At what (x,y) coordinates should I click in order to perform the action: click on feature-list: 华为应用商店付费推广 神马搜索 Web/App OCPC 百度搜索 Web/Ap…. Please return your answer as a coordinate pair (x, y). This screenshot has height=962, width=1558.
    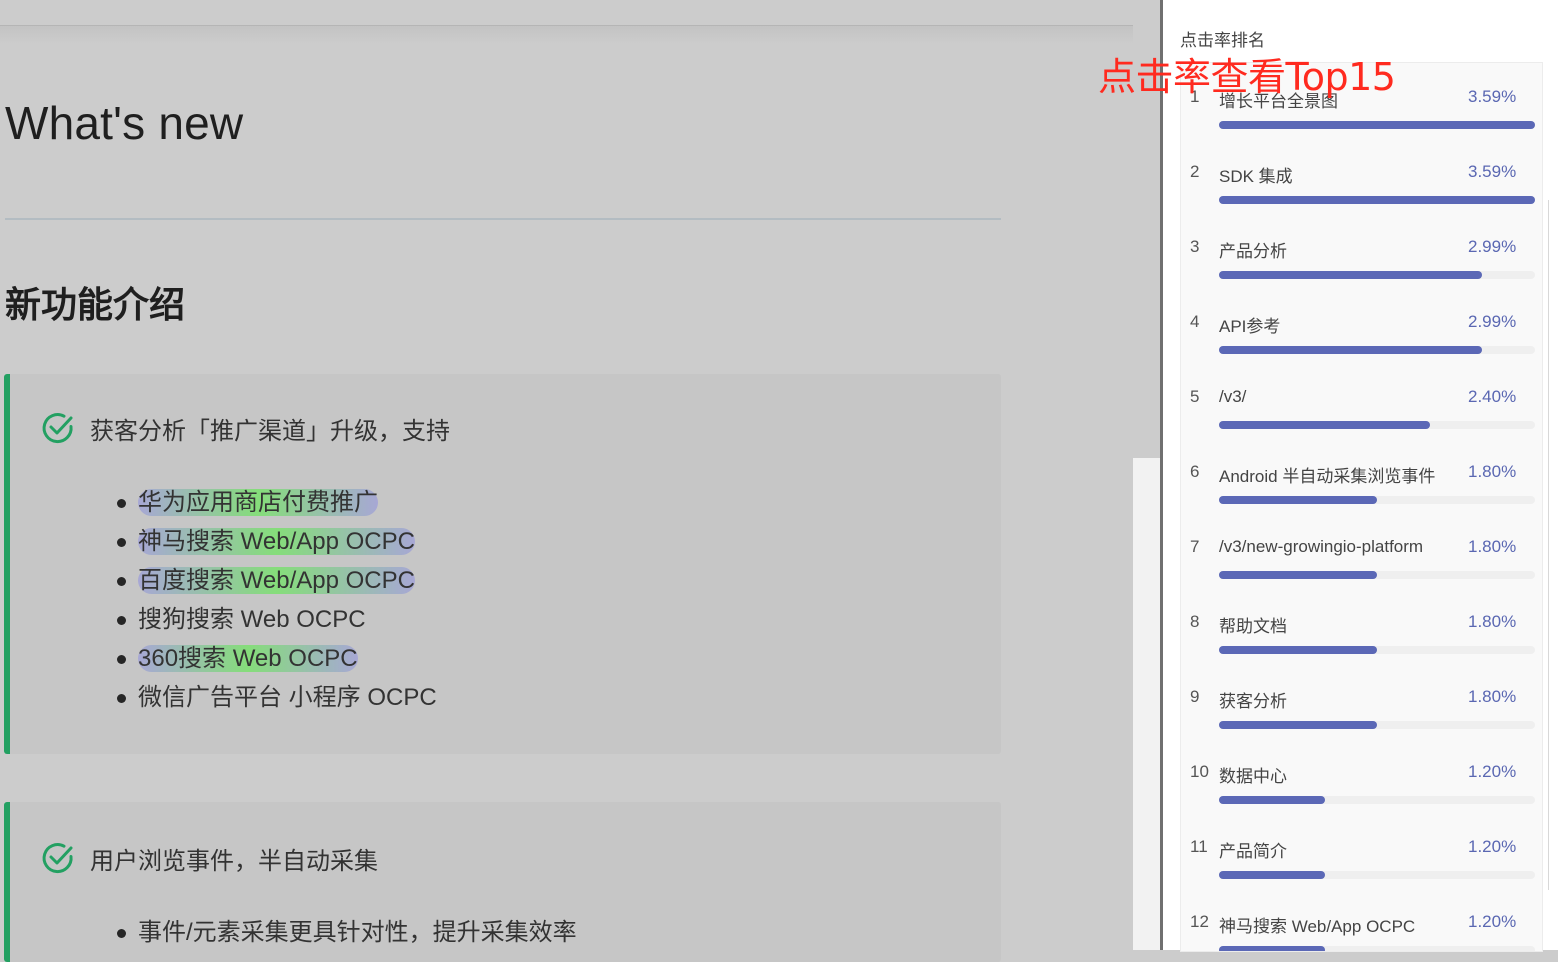
    Looking at the image, I should click on (275, 604).